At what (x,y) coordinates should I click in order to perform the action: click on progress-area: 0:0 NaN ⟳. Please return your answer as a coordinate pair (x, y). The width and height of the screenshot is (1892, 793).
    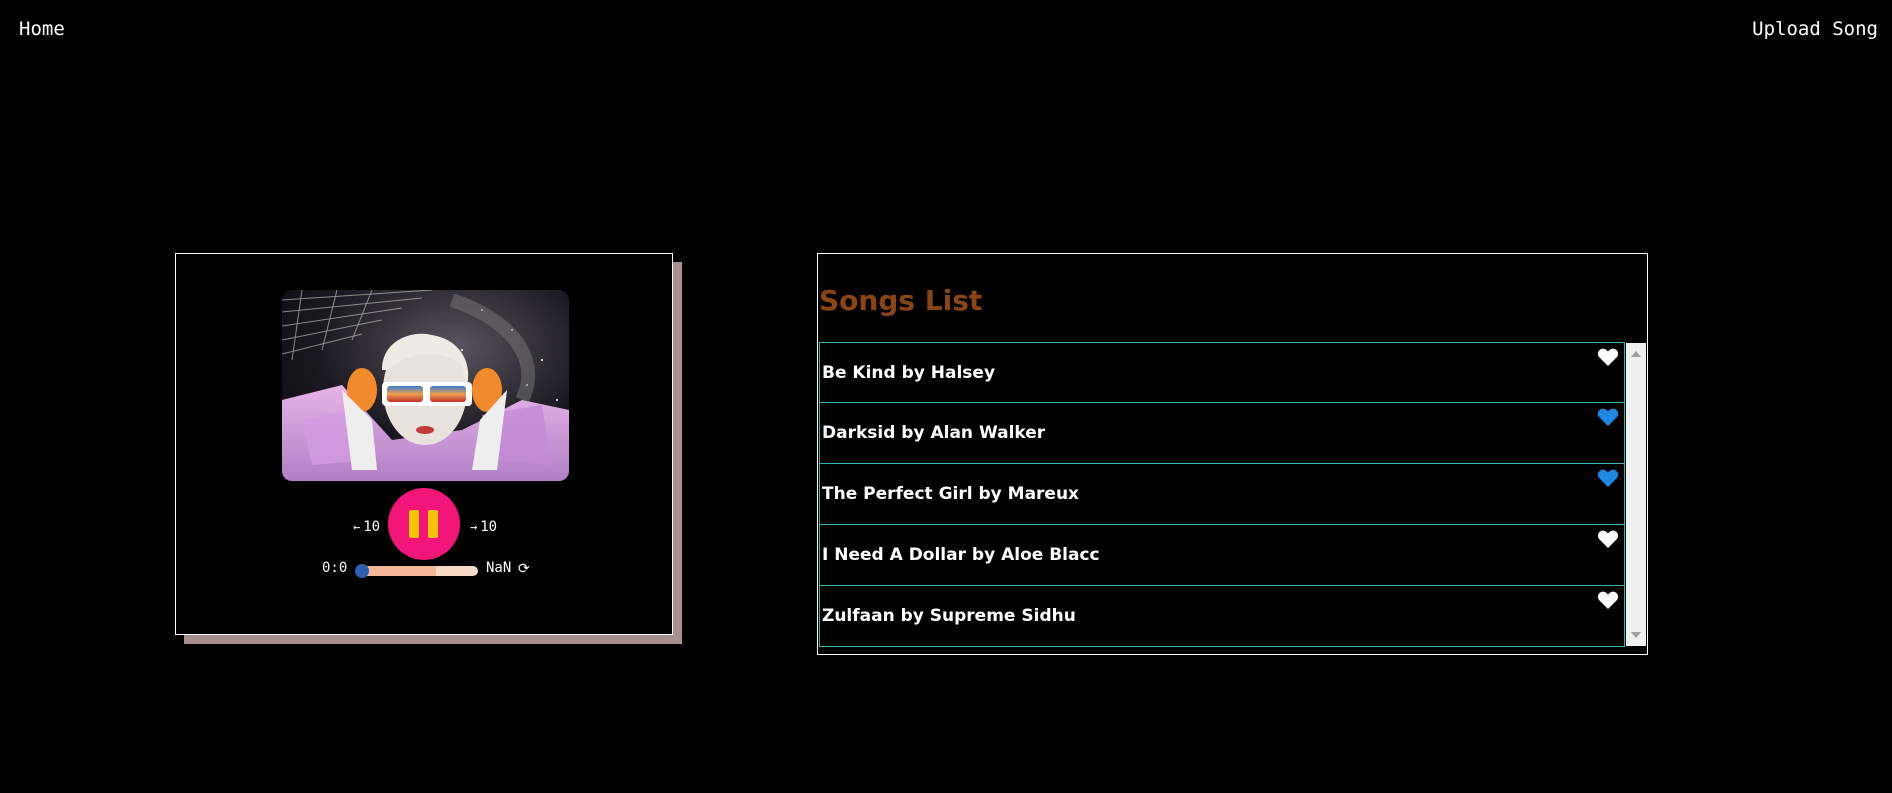
    Looking at the image, I should click on (424, 569).